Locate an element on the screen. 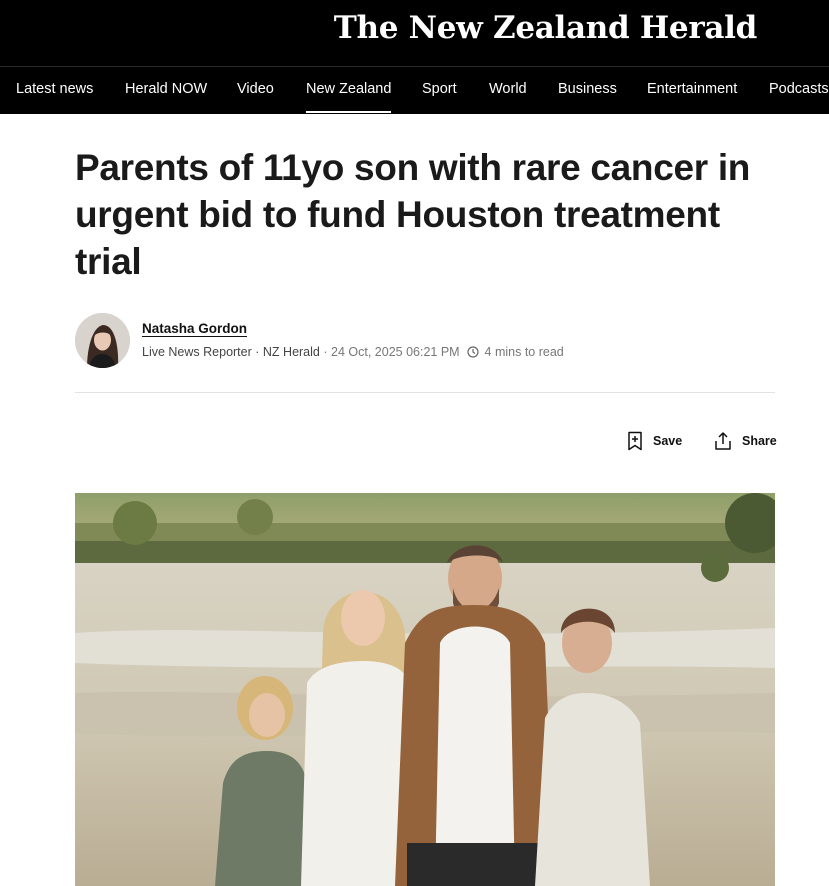 The height and width of the screenshot is (886, 829). read-time: 4 mins to read is located at coordinates (524, 352).